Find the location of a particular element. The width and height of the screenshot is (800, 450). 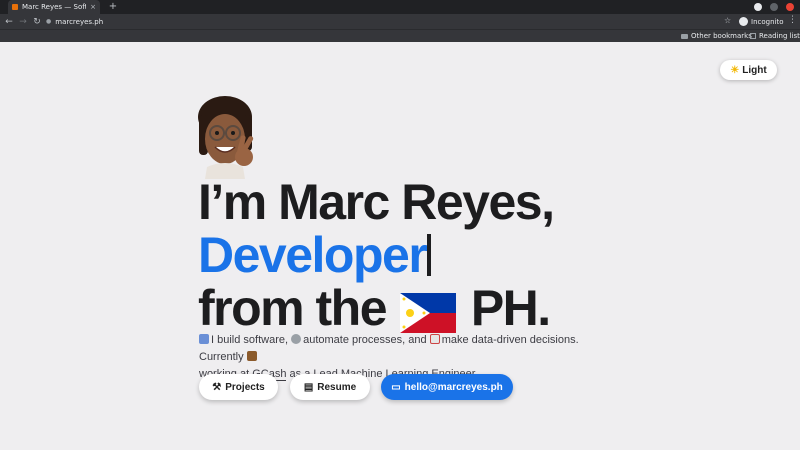

close-tab-icon: × is located at coordinates (93, 7).